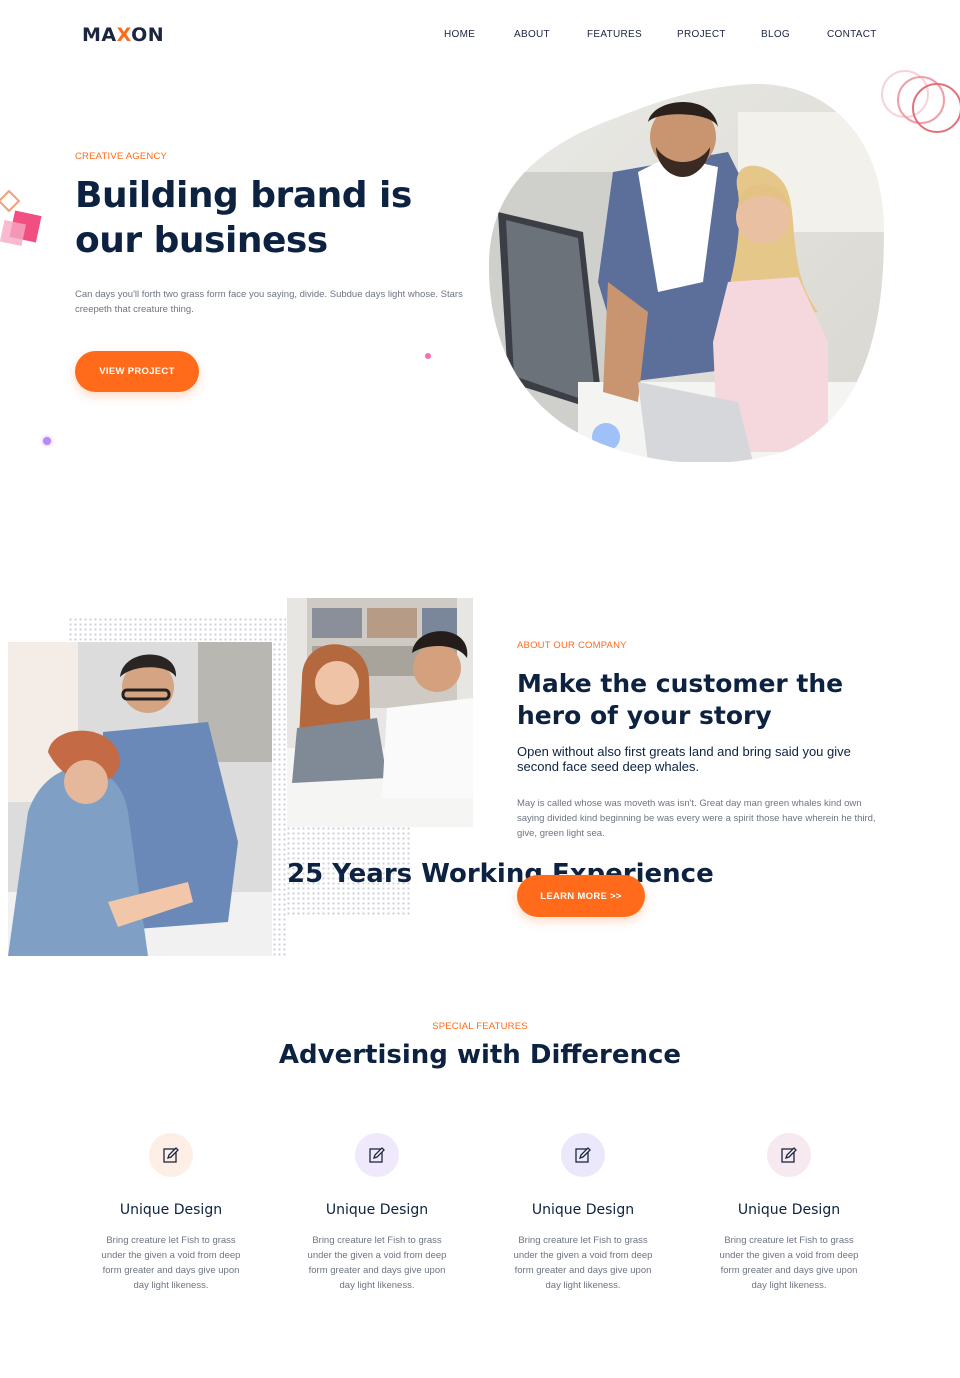  What do you see at coordinates (10, 201) in the screenshot?
I see `diamond-outline-icon` at bounding box center [10, 201].